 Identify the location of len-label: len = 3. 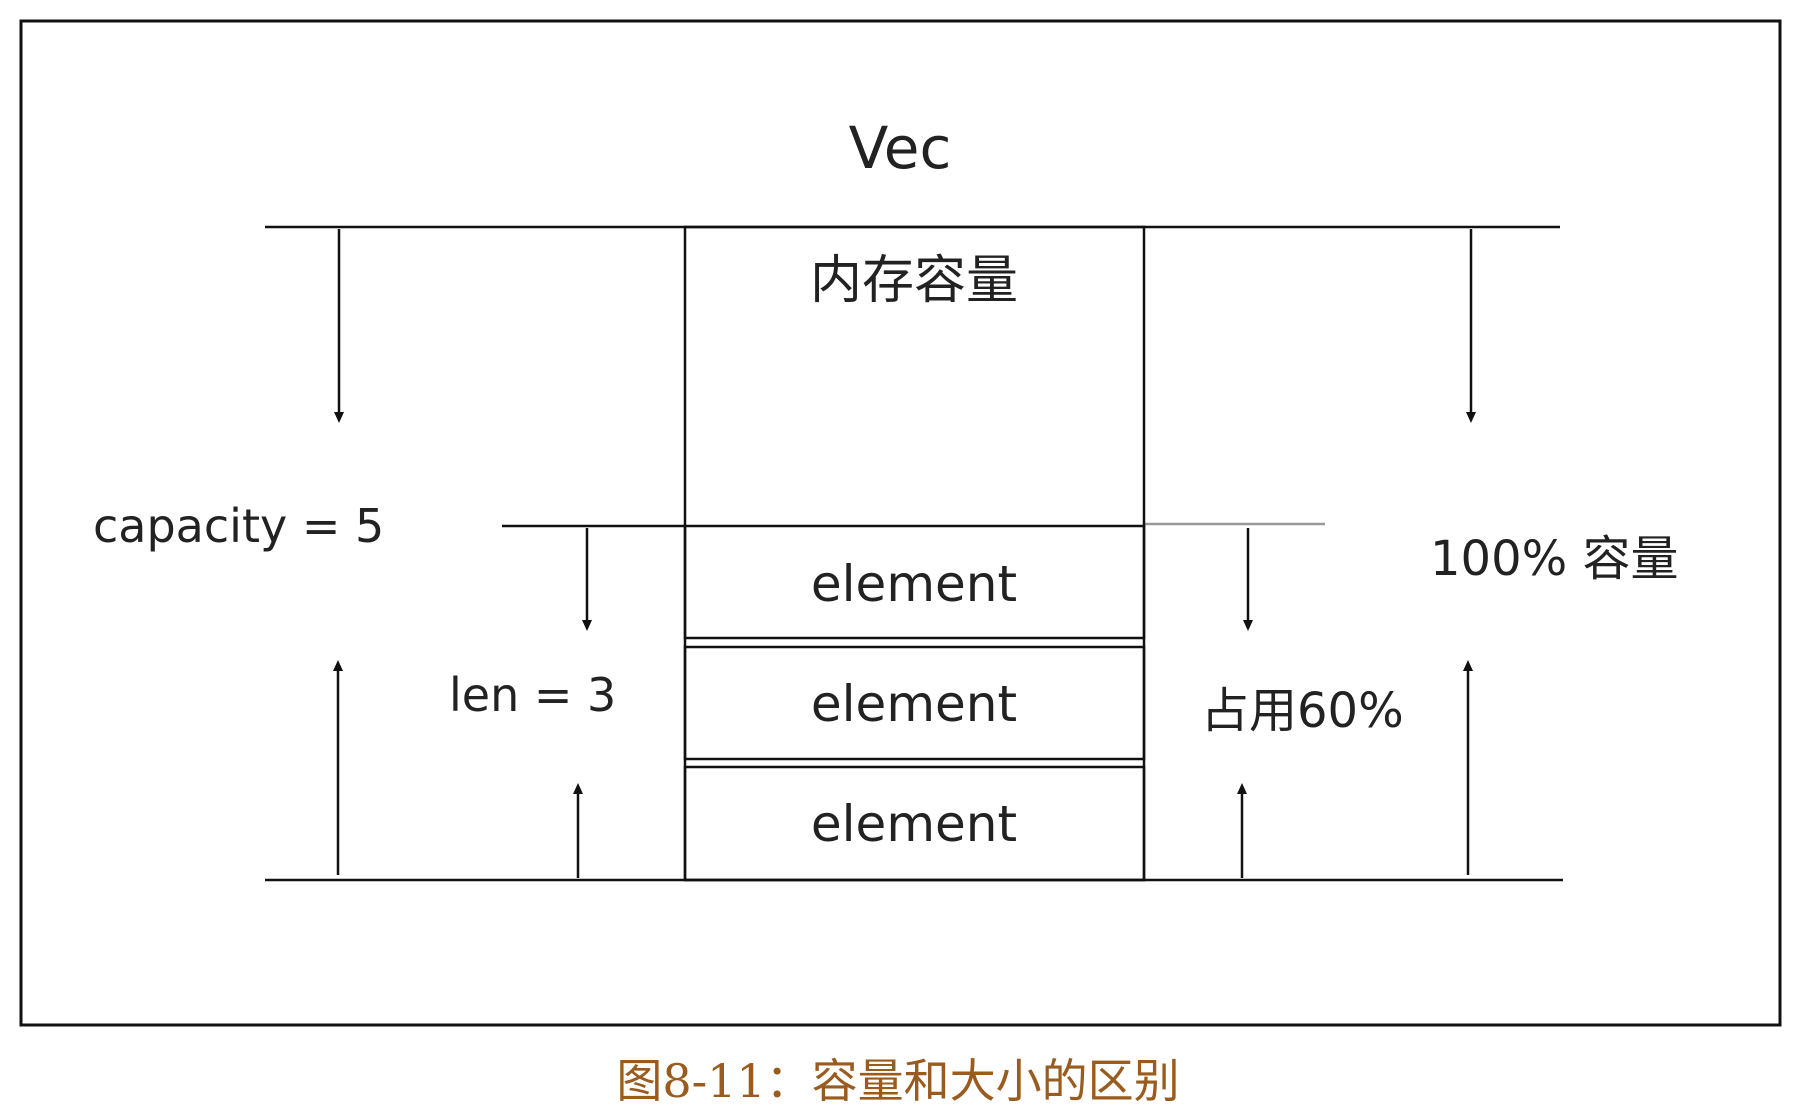
(532, 695).